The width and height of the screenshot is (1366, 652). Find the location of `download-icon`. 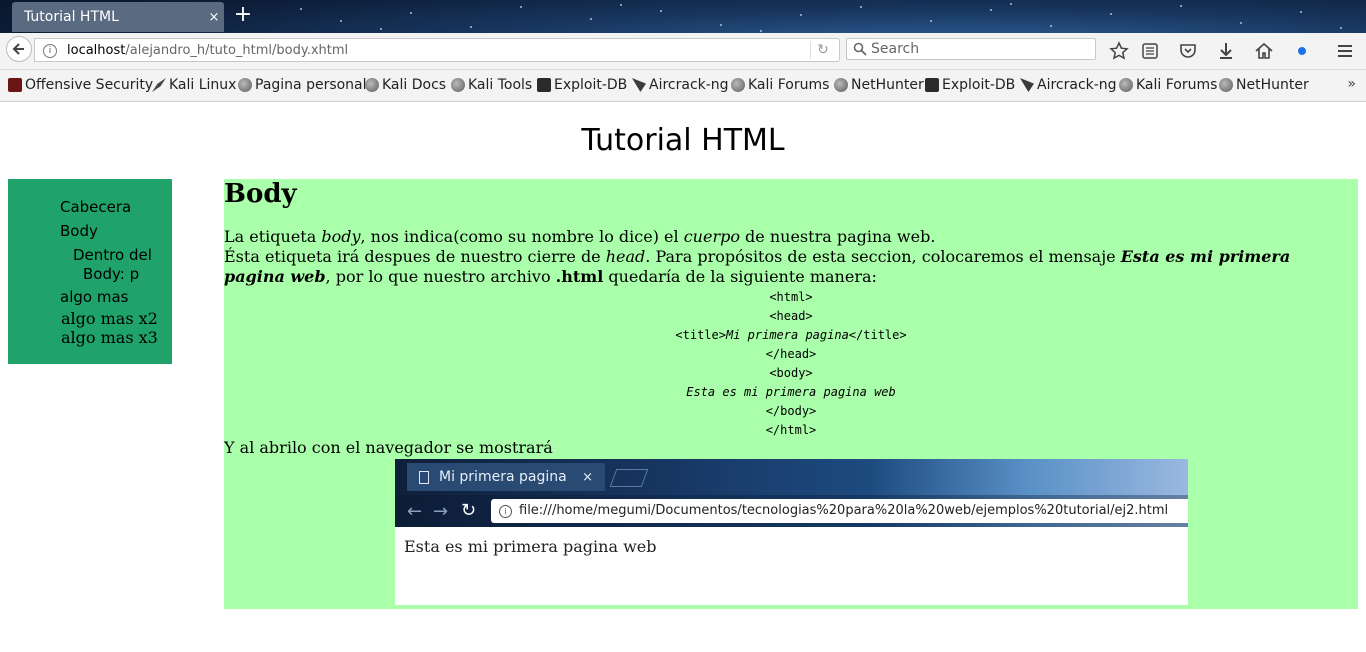

download-icon is located at coordinates (1226, 51).